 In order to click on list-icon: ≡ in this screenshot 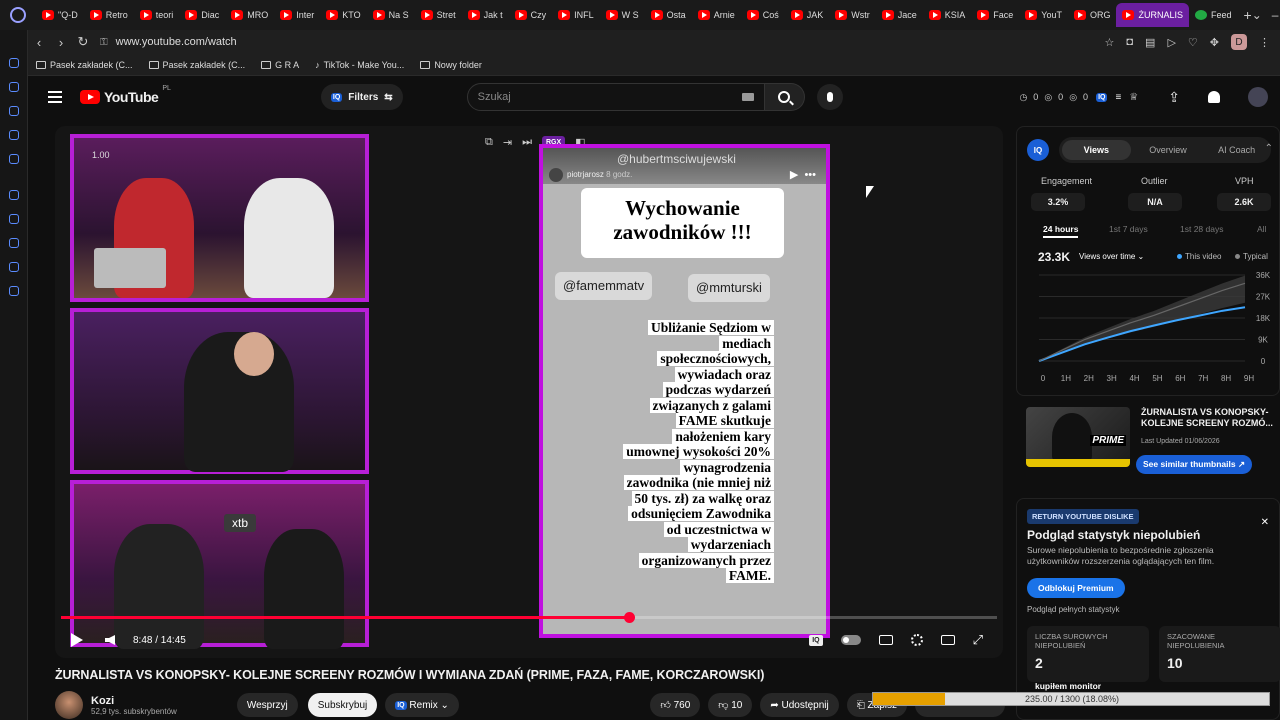, I will do `click(1118, 97)`.